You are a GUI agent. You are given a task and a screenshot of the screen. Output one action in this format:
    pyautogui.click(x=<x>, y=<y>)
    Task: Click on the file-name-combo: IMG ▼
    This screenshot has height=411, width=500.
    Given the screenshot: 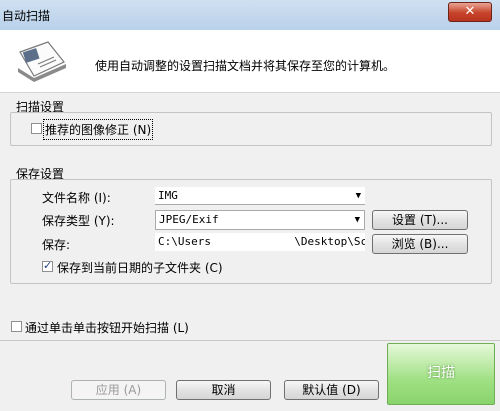 What is the action you would take?
    pyautogui.click(x=260, y=196)
    